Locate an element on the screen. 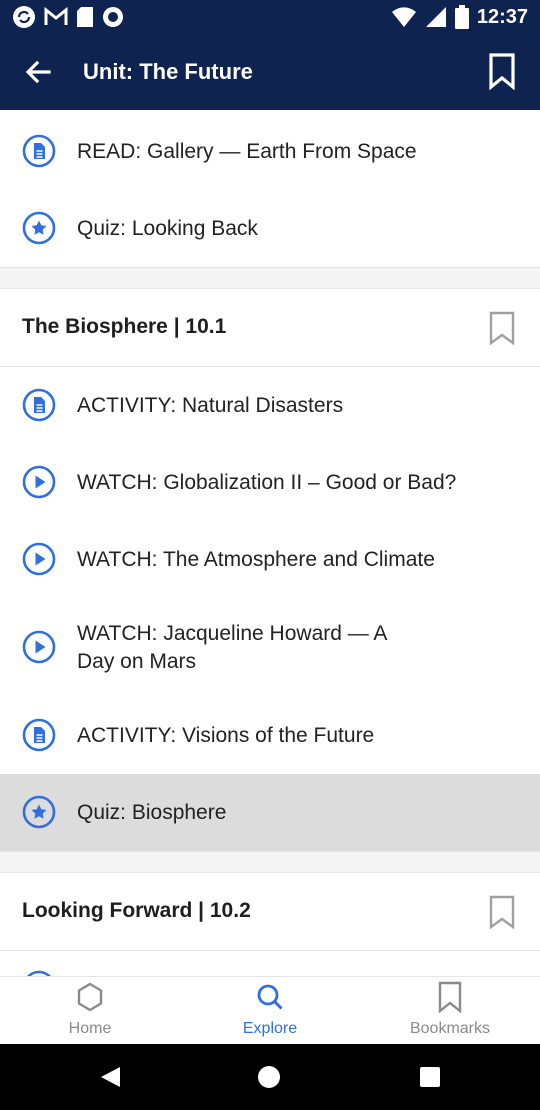  list-item-label: ACTIVITY: Natural Disasters is located at coordinates (210, 405).